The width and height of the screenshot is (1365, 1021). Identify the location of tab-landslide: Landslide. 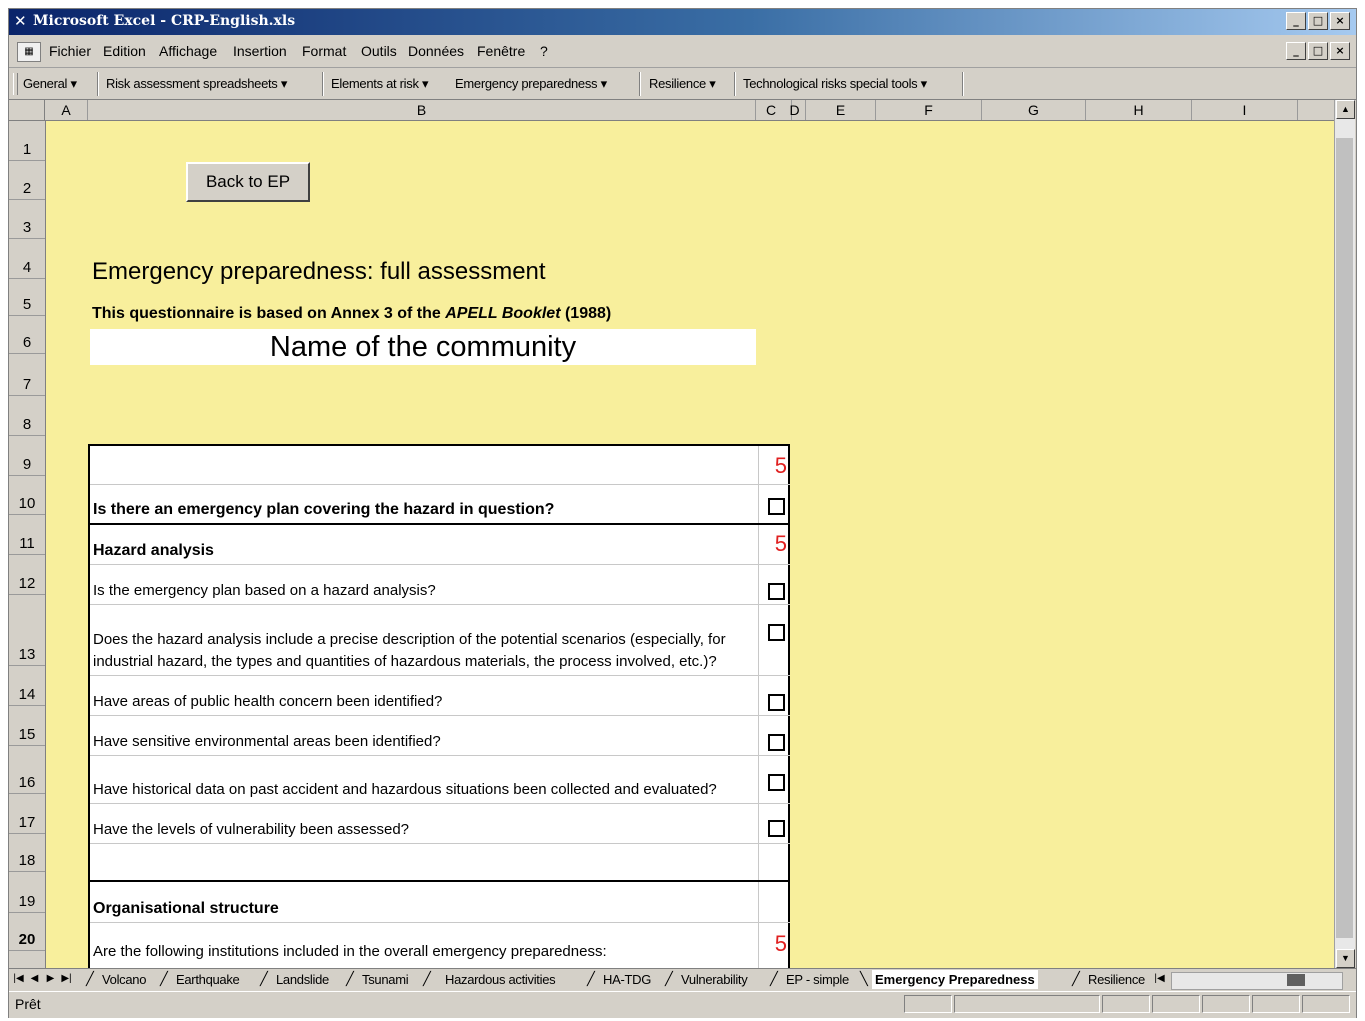
(302, 979).